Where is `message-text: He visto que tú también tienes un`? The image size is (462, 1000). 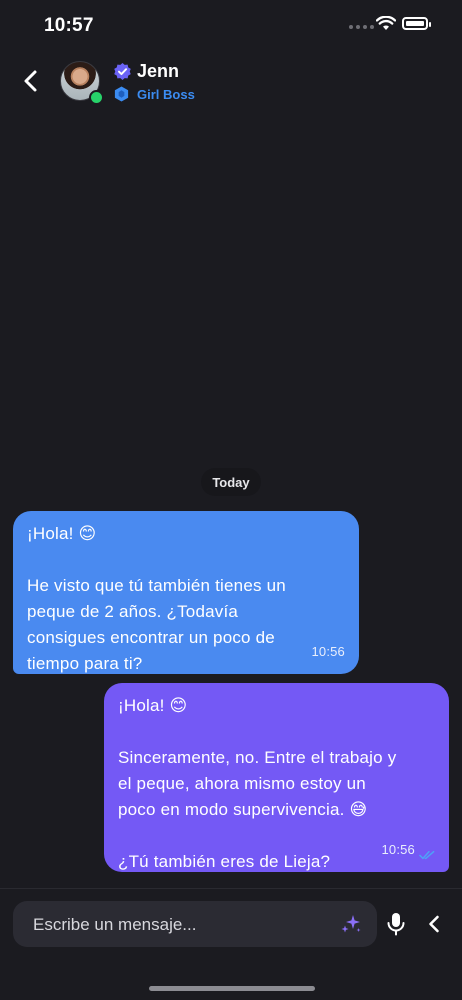 message-text: He visto que tú también tienes un is located at coordinates (156, 585).